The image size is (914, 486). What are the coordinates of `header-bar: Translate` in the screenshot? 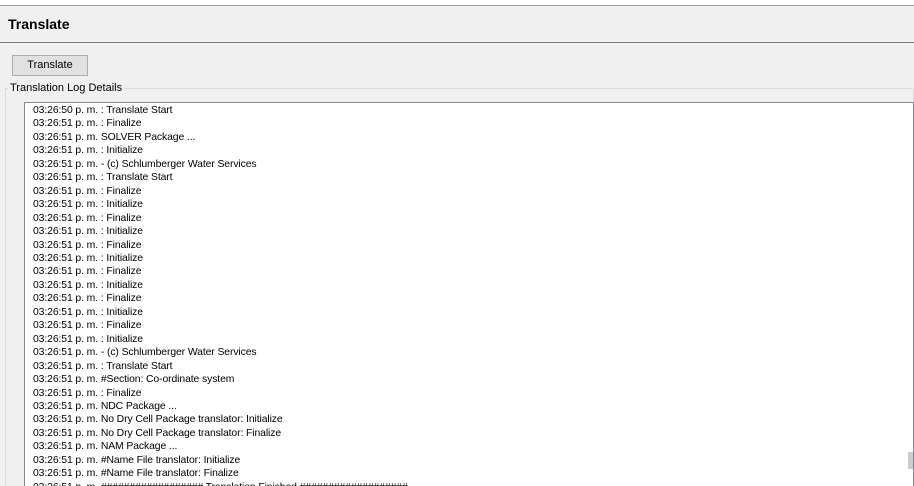 It's located at (457, 24).